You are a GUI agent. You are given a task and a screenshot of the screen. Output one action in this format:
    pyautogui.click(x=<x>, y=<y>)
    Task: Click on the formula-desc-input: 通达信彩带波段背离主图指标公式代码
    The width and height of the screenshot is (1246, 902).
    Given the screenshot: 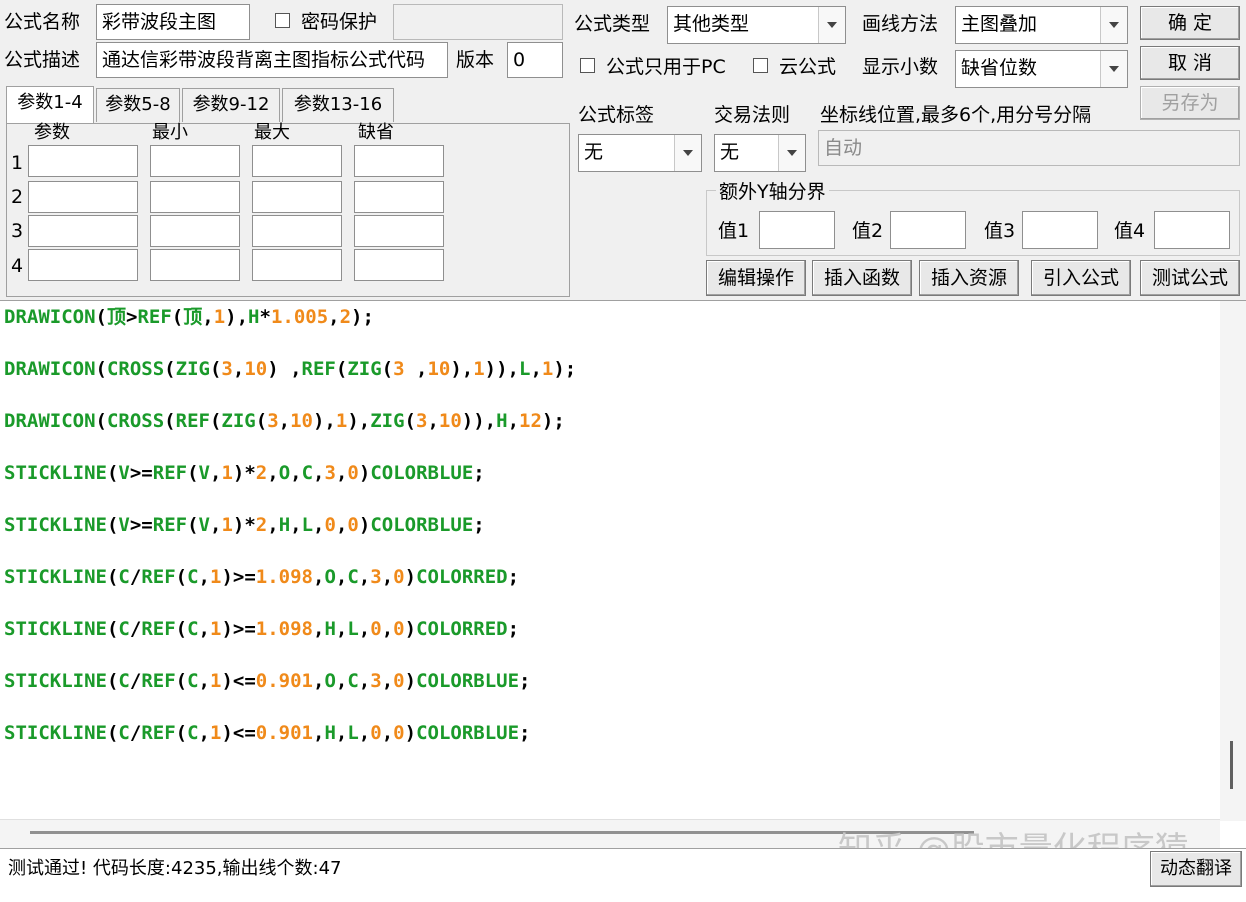 What is the action you would take?
    pyautogui.click(x=272, y=60)
    